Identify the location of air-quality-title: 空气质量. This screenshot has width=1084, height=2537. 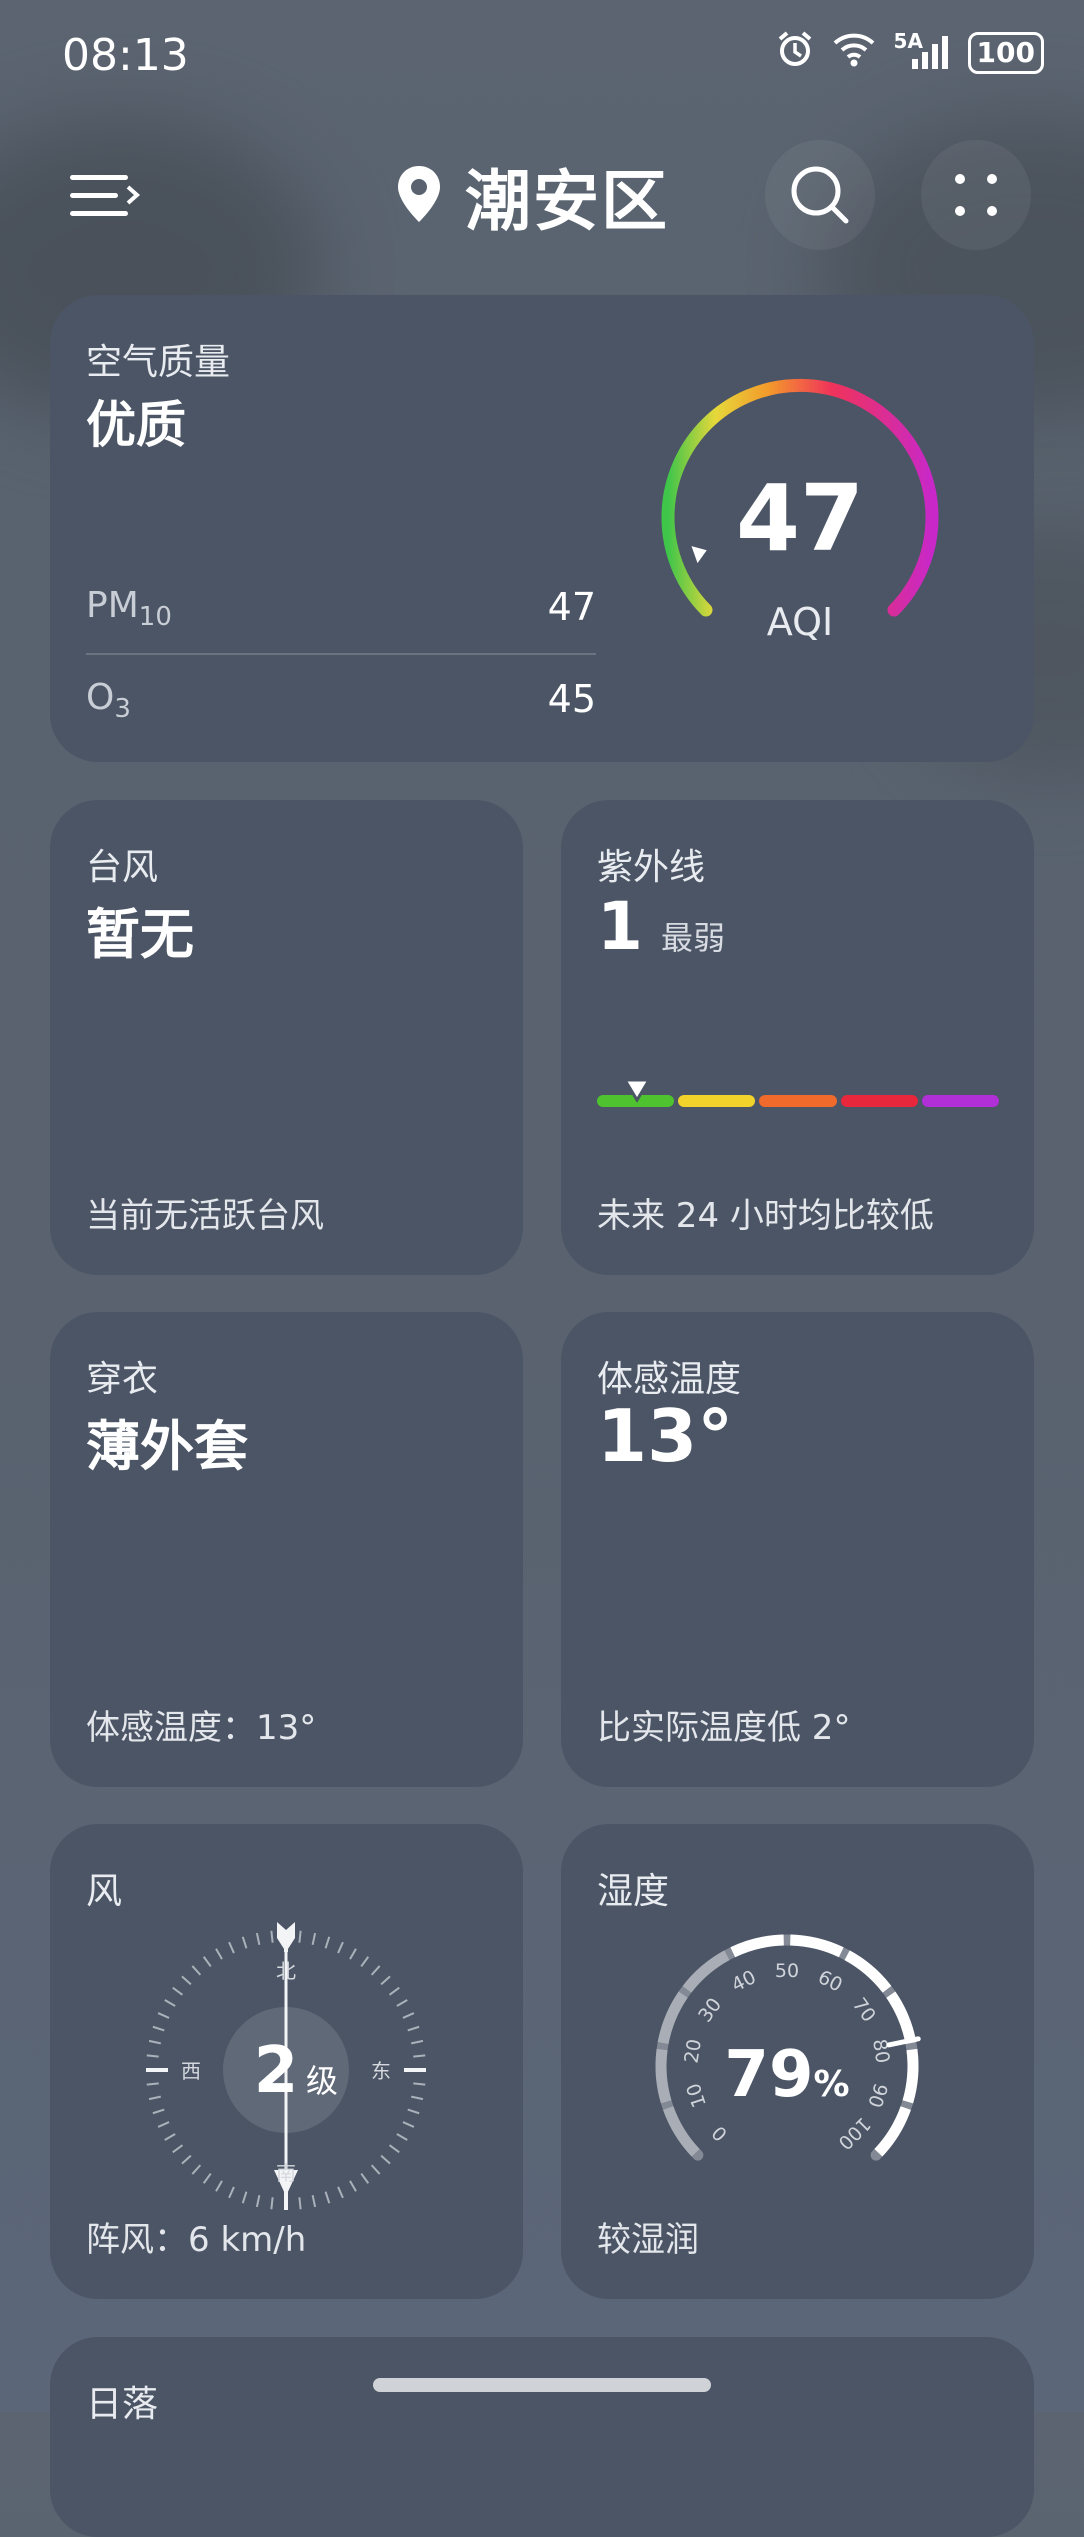
(158, 362).